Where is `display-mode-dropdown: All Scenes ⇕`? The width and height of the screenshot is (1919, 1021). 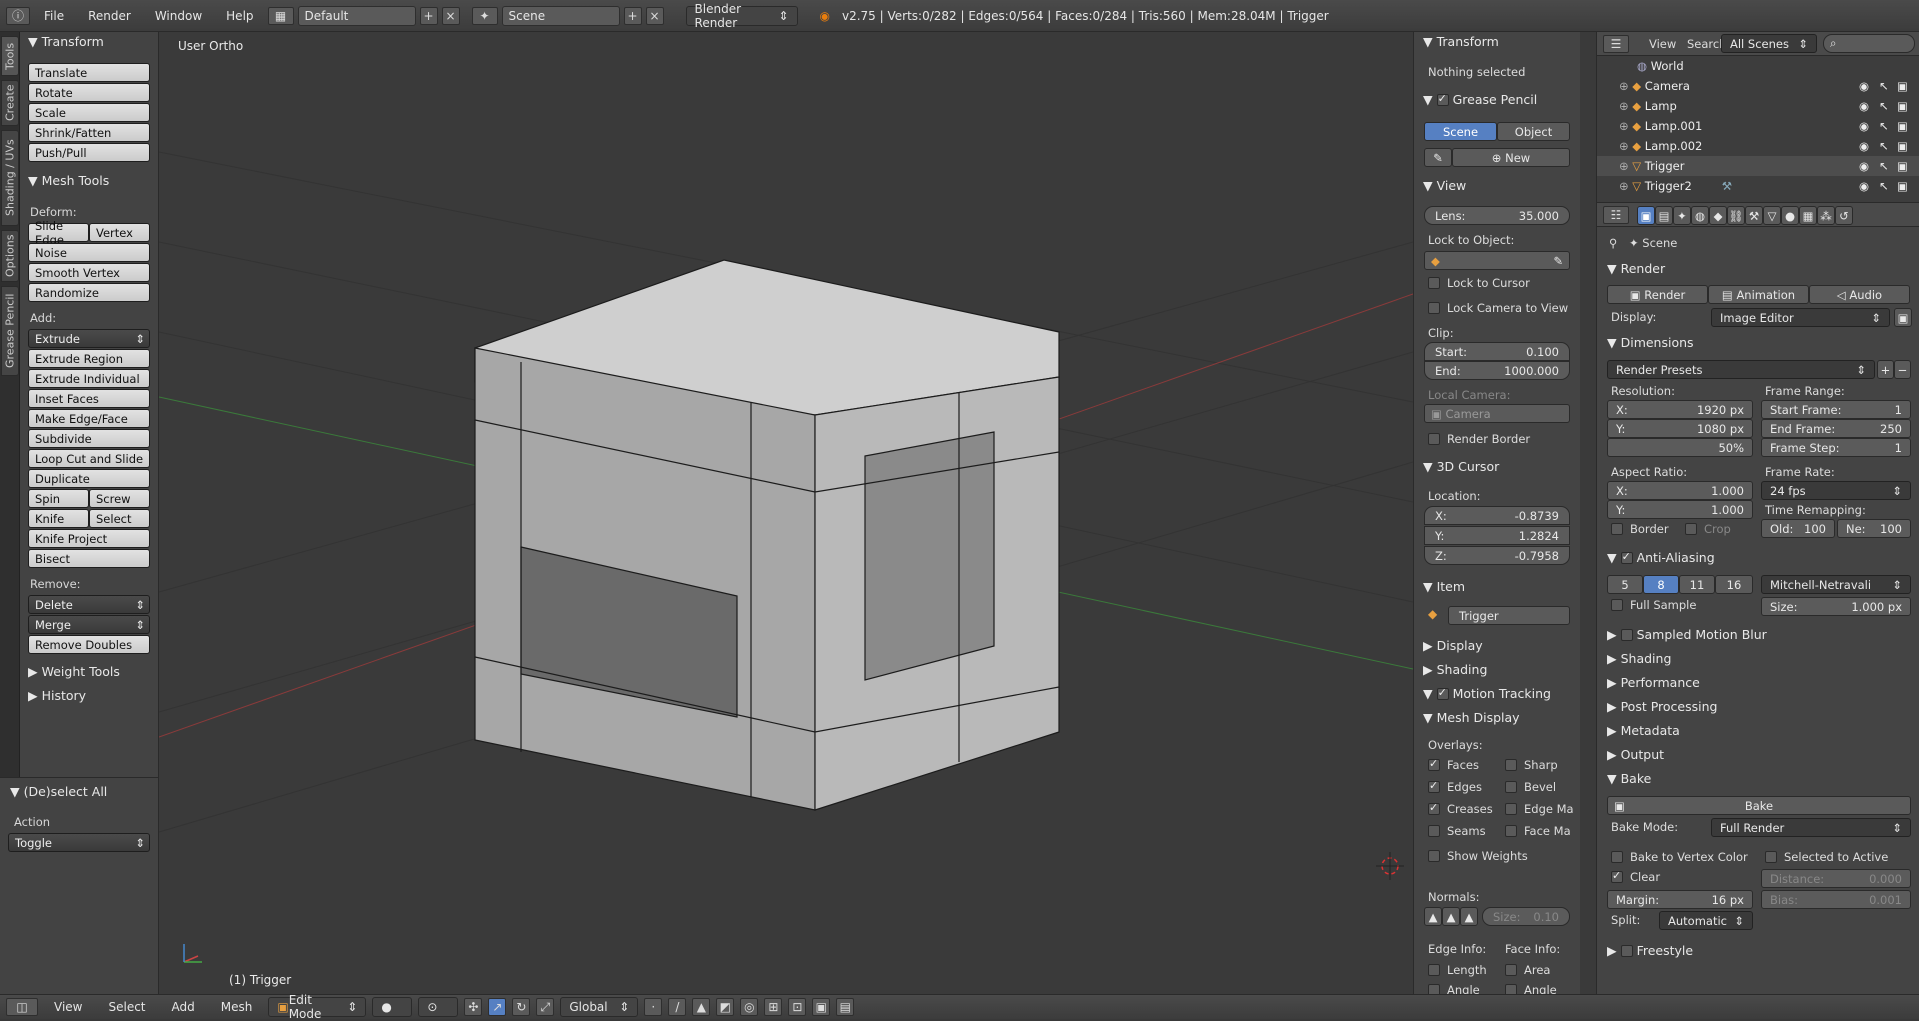 display-mode-dropdown: All Scenes ⇕ is located at coordinates (1769, 43).